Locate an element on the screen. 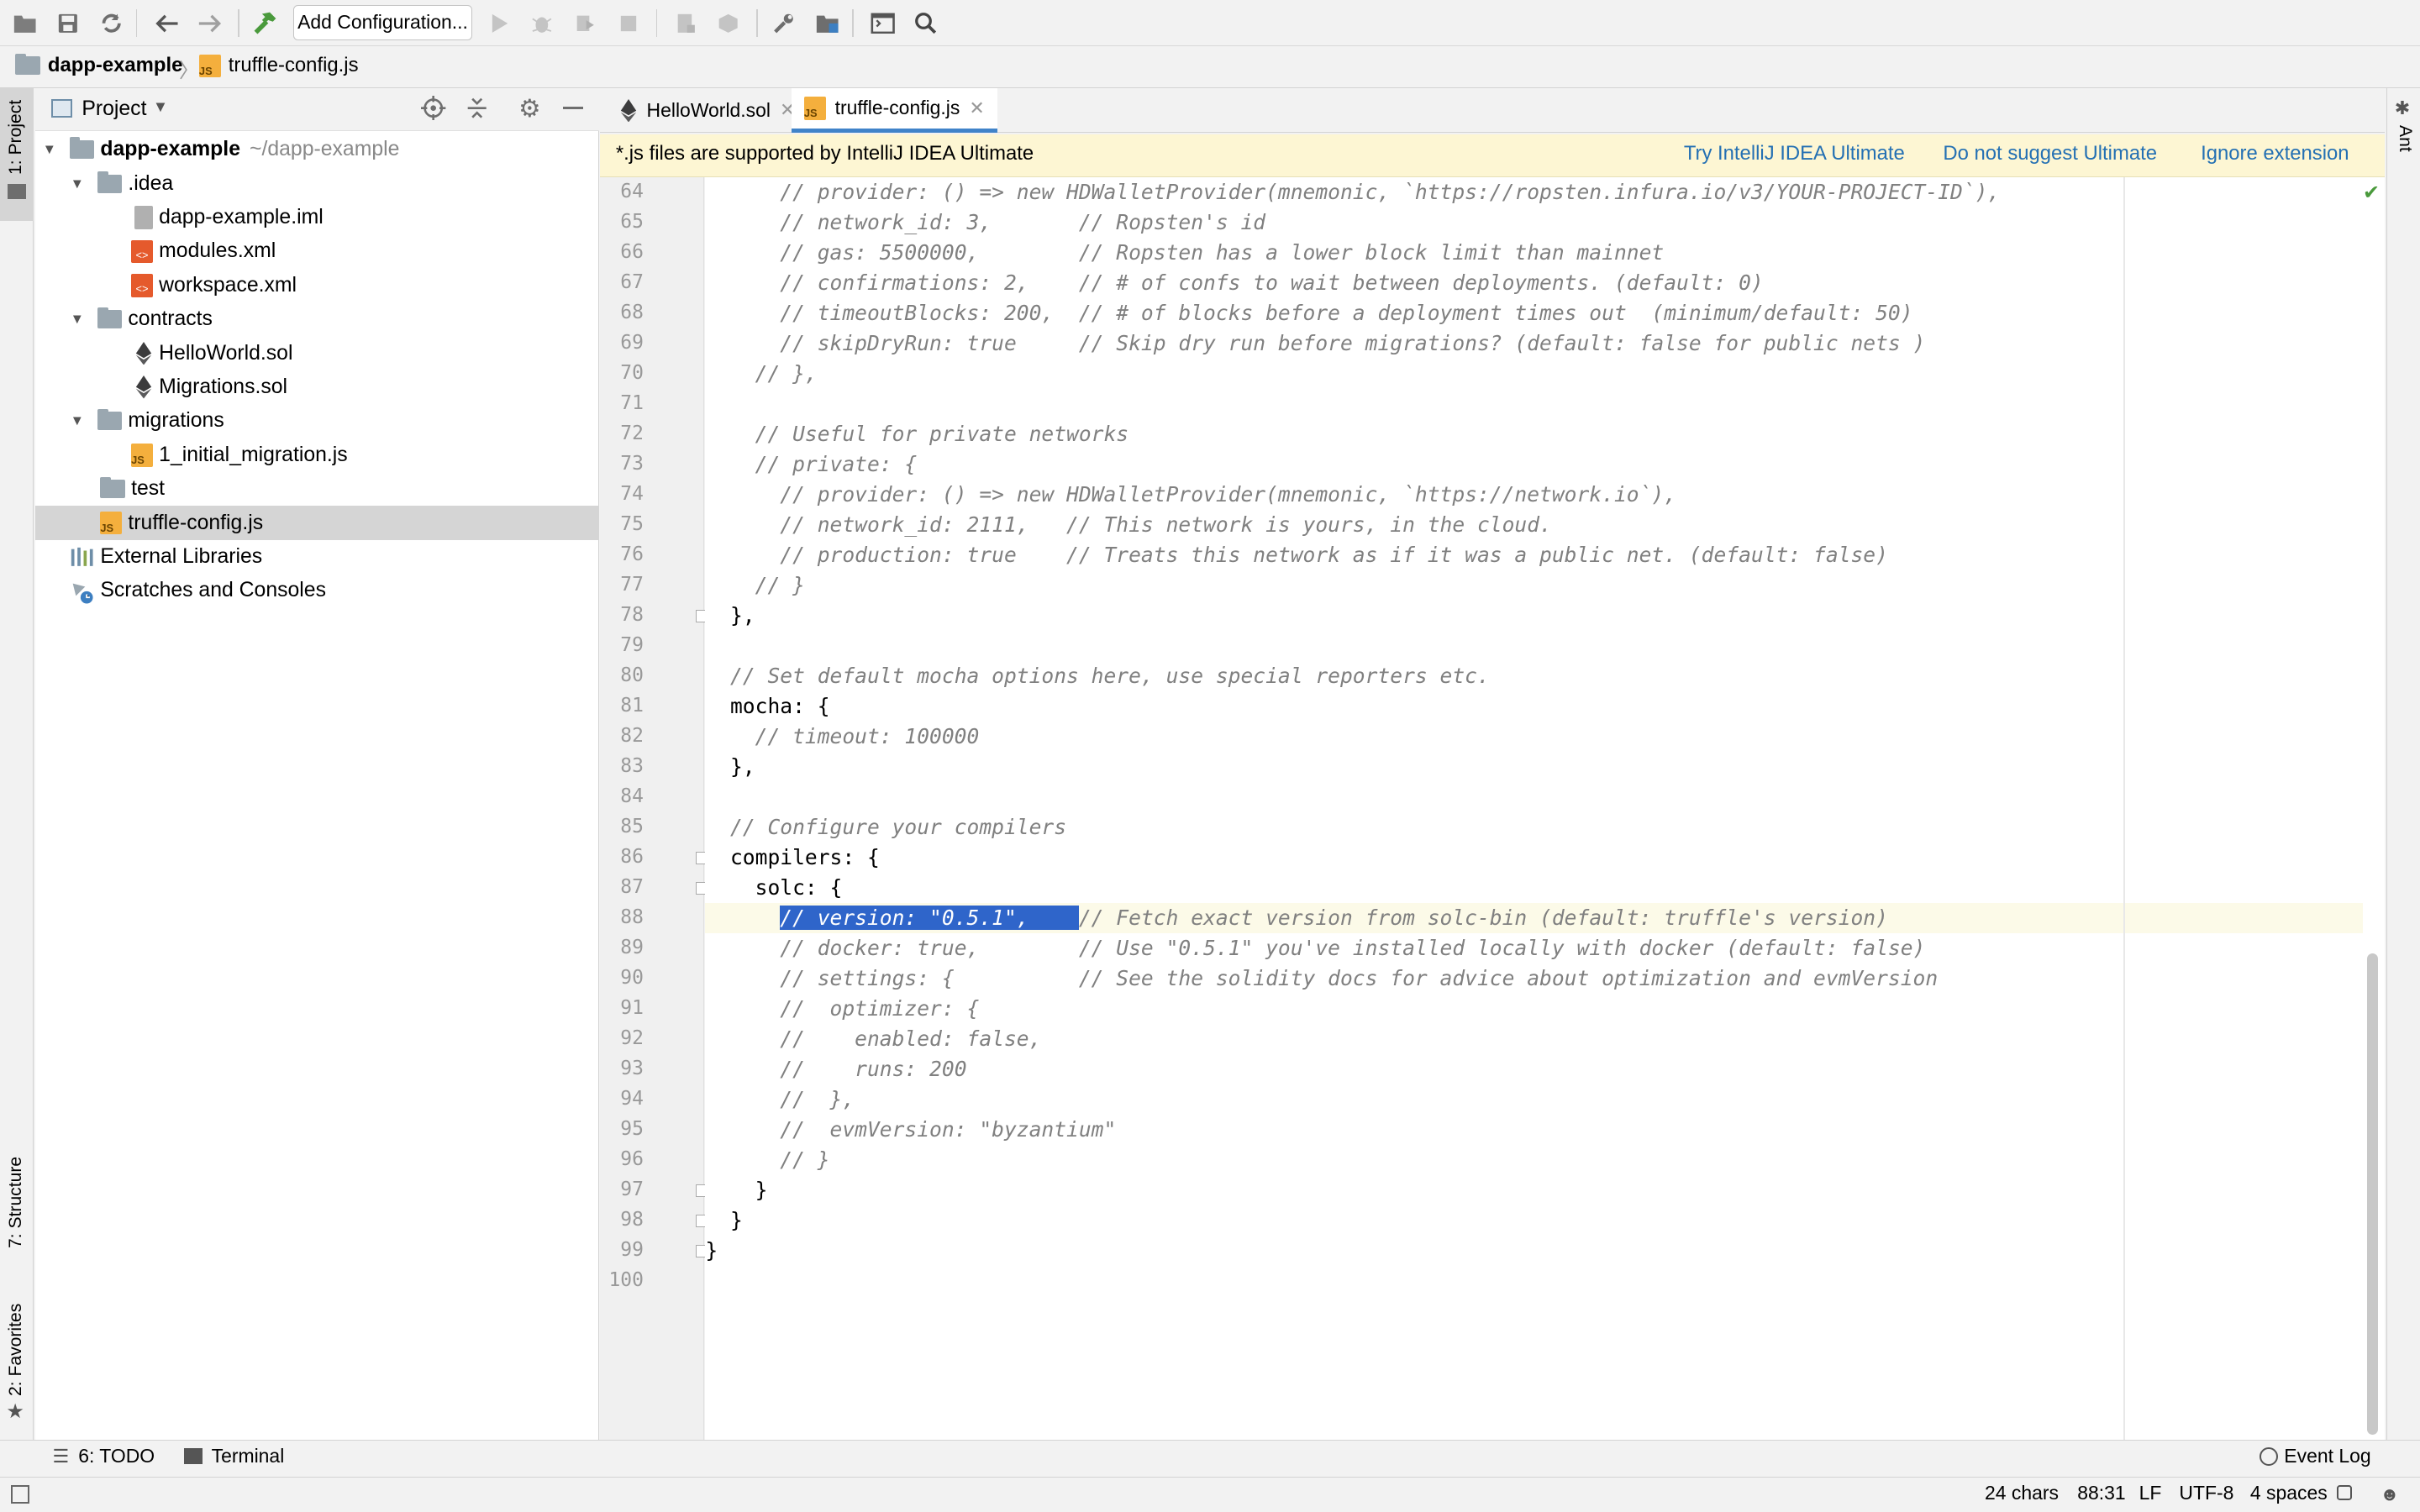 The height and width of the screenshot is (1512, 2420). tree-node-external-libraries: External Libraries is located at coordinates (316, 557).